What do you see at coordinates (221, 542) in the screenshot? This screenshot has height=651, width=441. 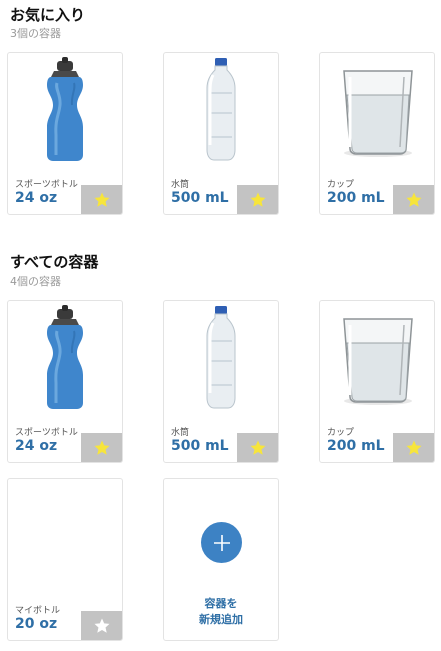 I see `plus-icon` at bounding box center [221, 542].